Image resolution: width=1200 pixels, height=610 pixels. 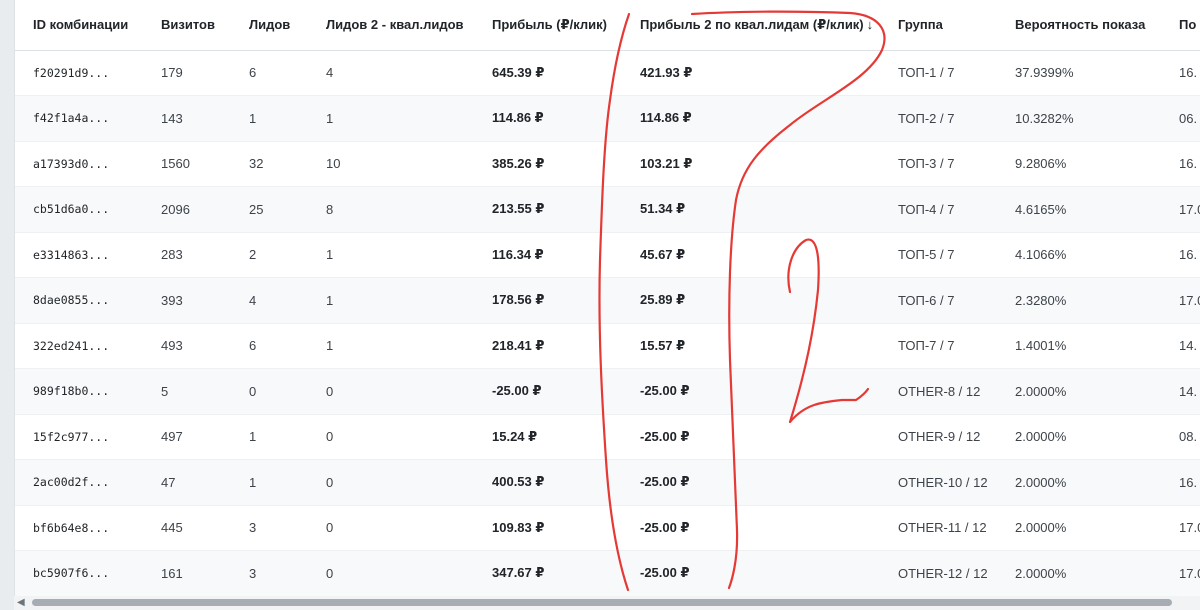 What do you see at coordinates (187, 573) in the screenshot?
I see `cell-visits: 161` at bounding box center [187, 573].